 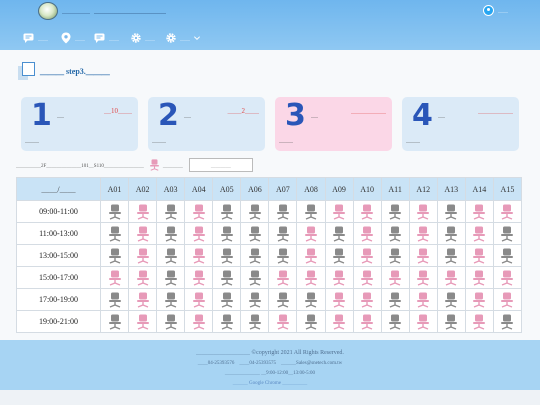 I want to click on nav-item-2: ＿＿, so click(x=72, y=38).